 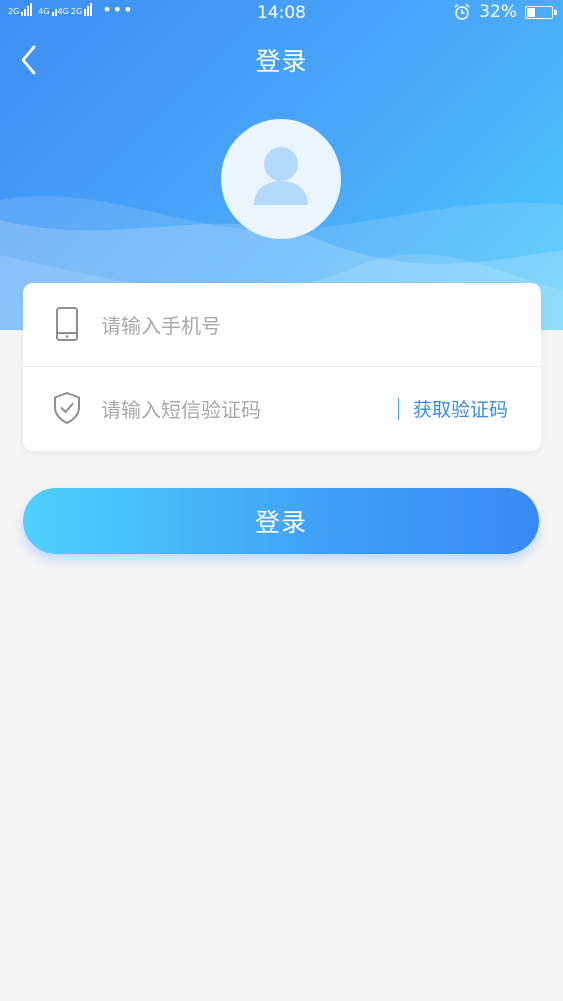 What do you see at coordinates (498, 12) in the screenshot?
I see `battery-percent: 32%` at bounding box center [498, 12].